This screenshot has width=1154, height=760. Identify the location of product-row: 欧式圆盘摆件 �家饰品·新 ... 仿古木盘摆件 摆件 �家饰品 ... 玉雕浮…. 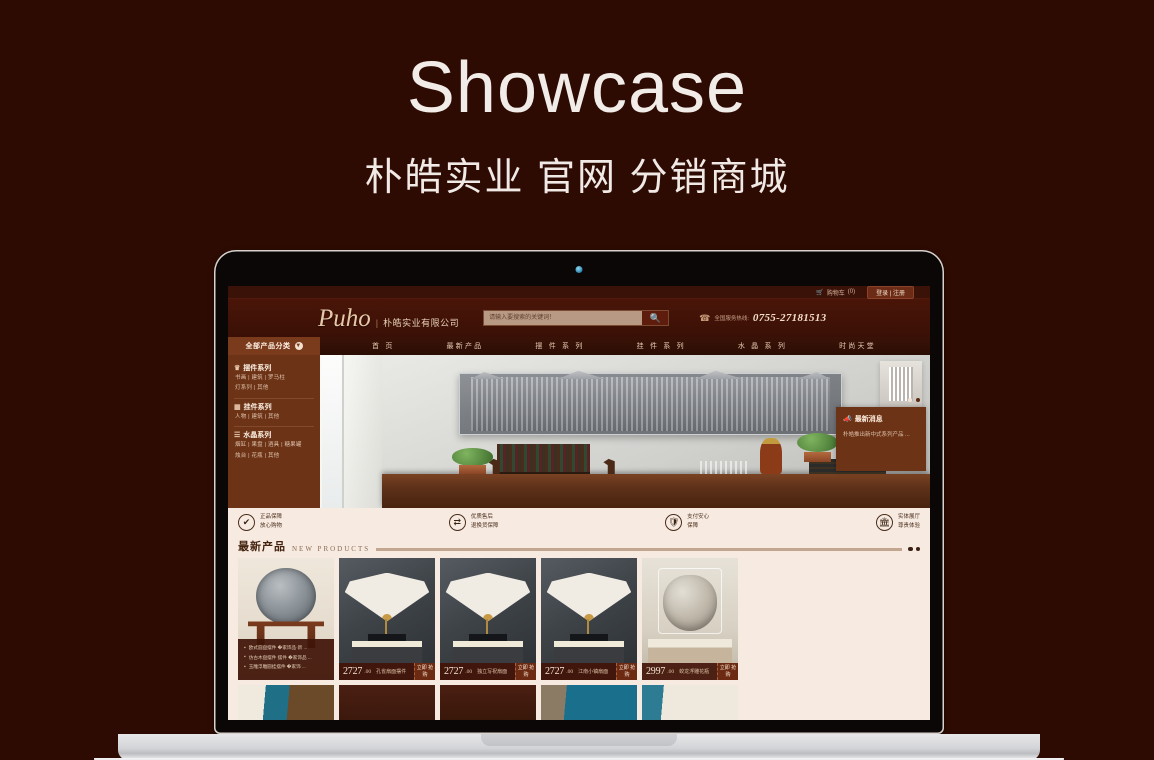
(579, 619).